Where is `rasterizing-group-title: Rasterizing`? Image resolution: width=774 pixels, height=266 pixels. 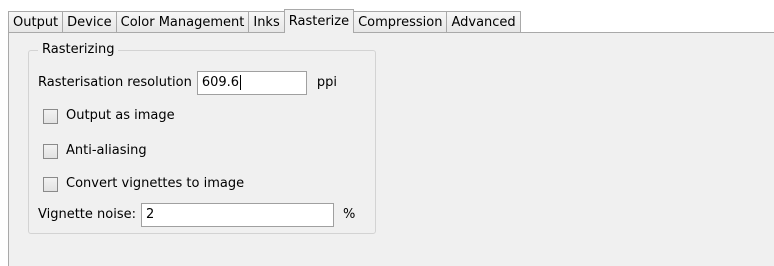 rasterizing-group-title: Rasterizing is located at coordinates (78, 50).